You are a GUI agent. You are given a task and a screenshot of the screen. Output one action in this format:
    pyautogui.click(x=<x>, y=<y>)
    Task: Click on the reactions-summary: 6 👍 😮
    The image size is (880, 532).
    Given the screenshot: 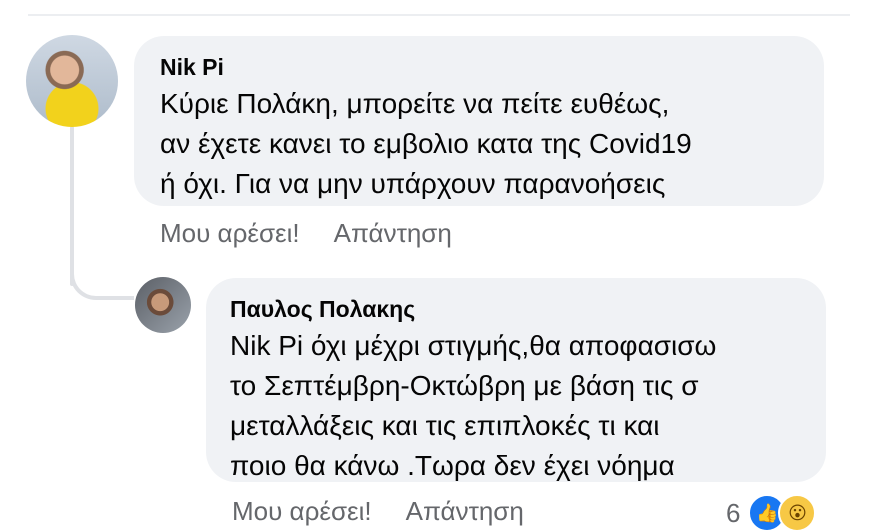 What is the action you would take?
    pyautogui.click(x=771, y=513)
    